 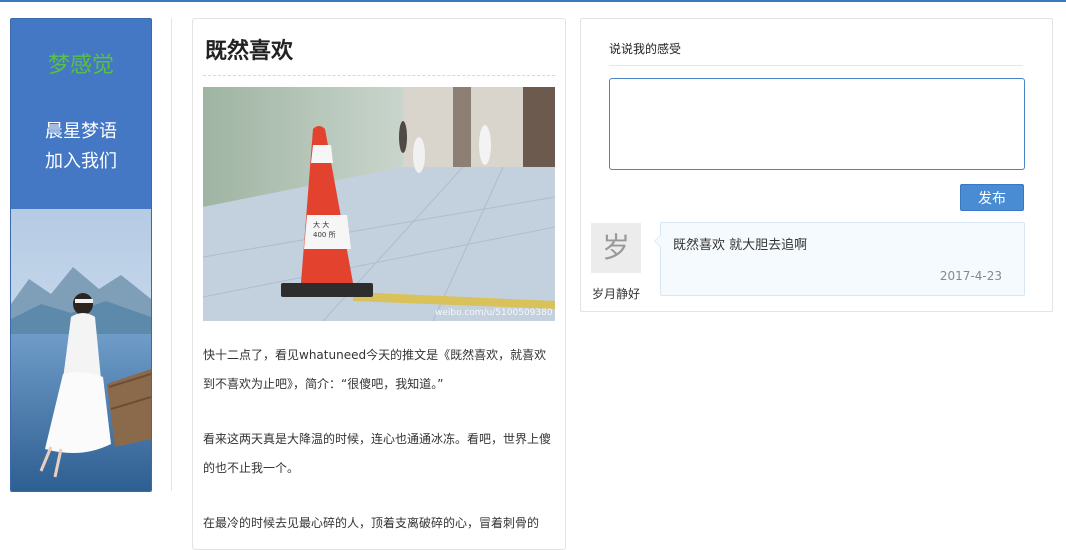 I want to click on image-watermark: weibo.com/u/5100509380, so click(x=494, y=313).